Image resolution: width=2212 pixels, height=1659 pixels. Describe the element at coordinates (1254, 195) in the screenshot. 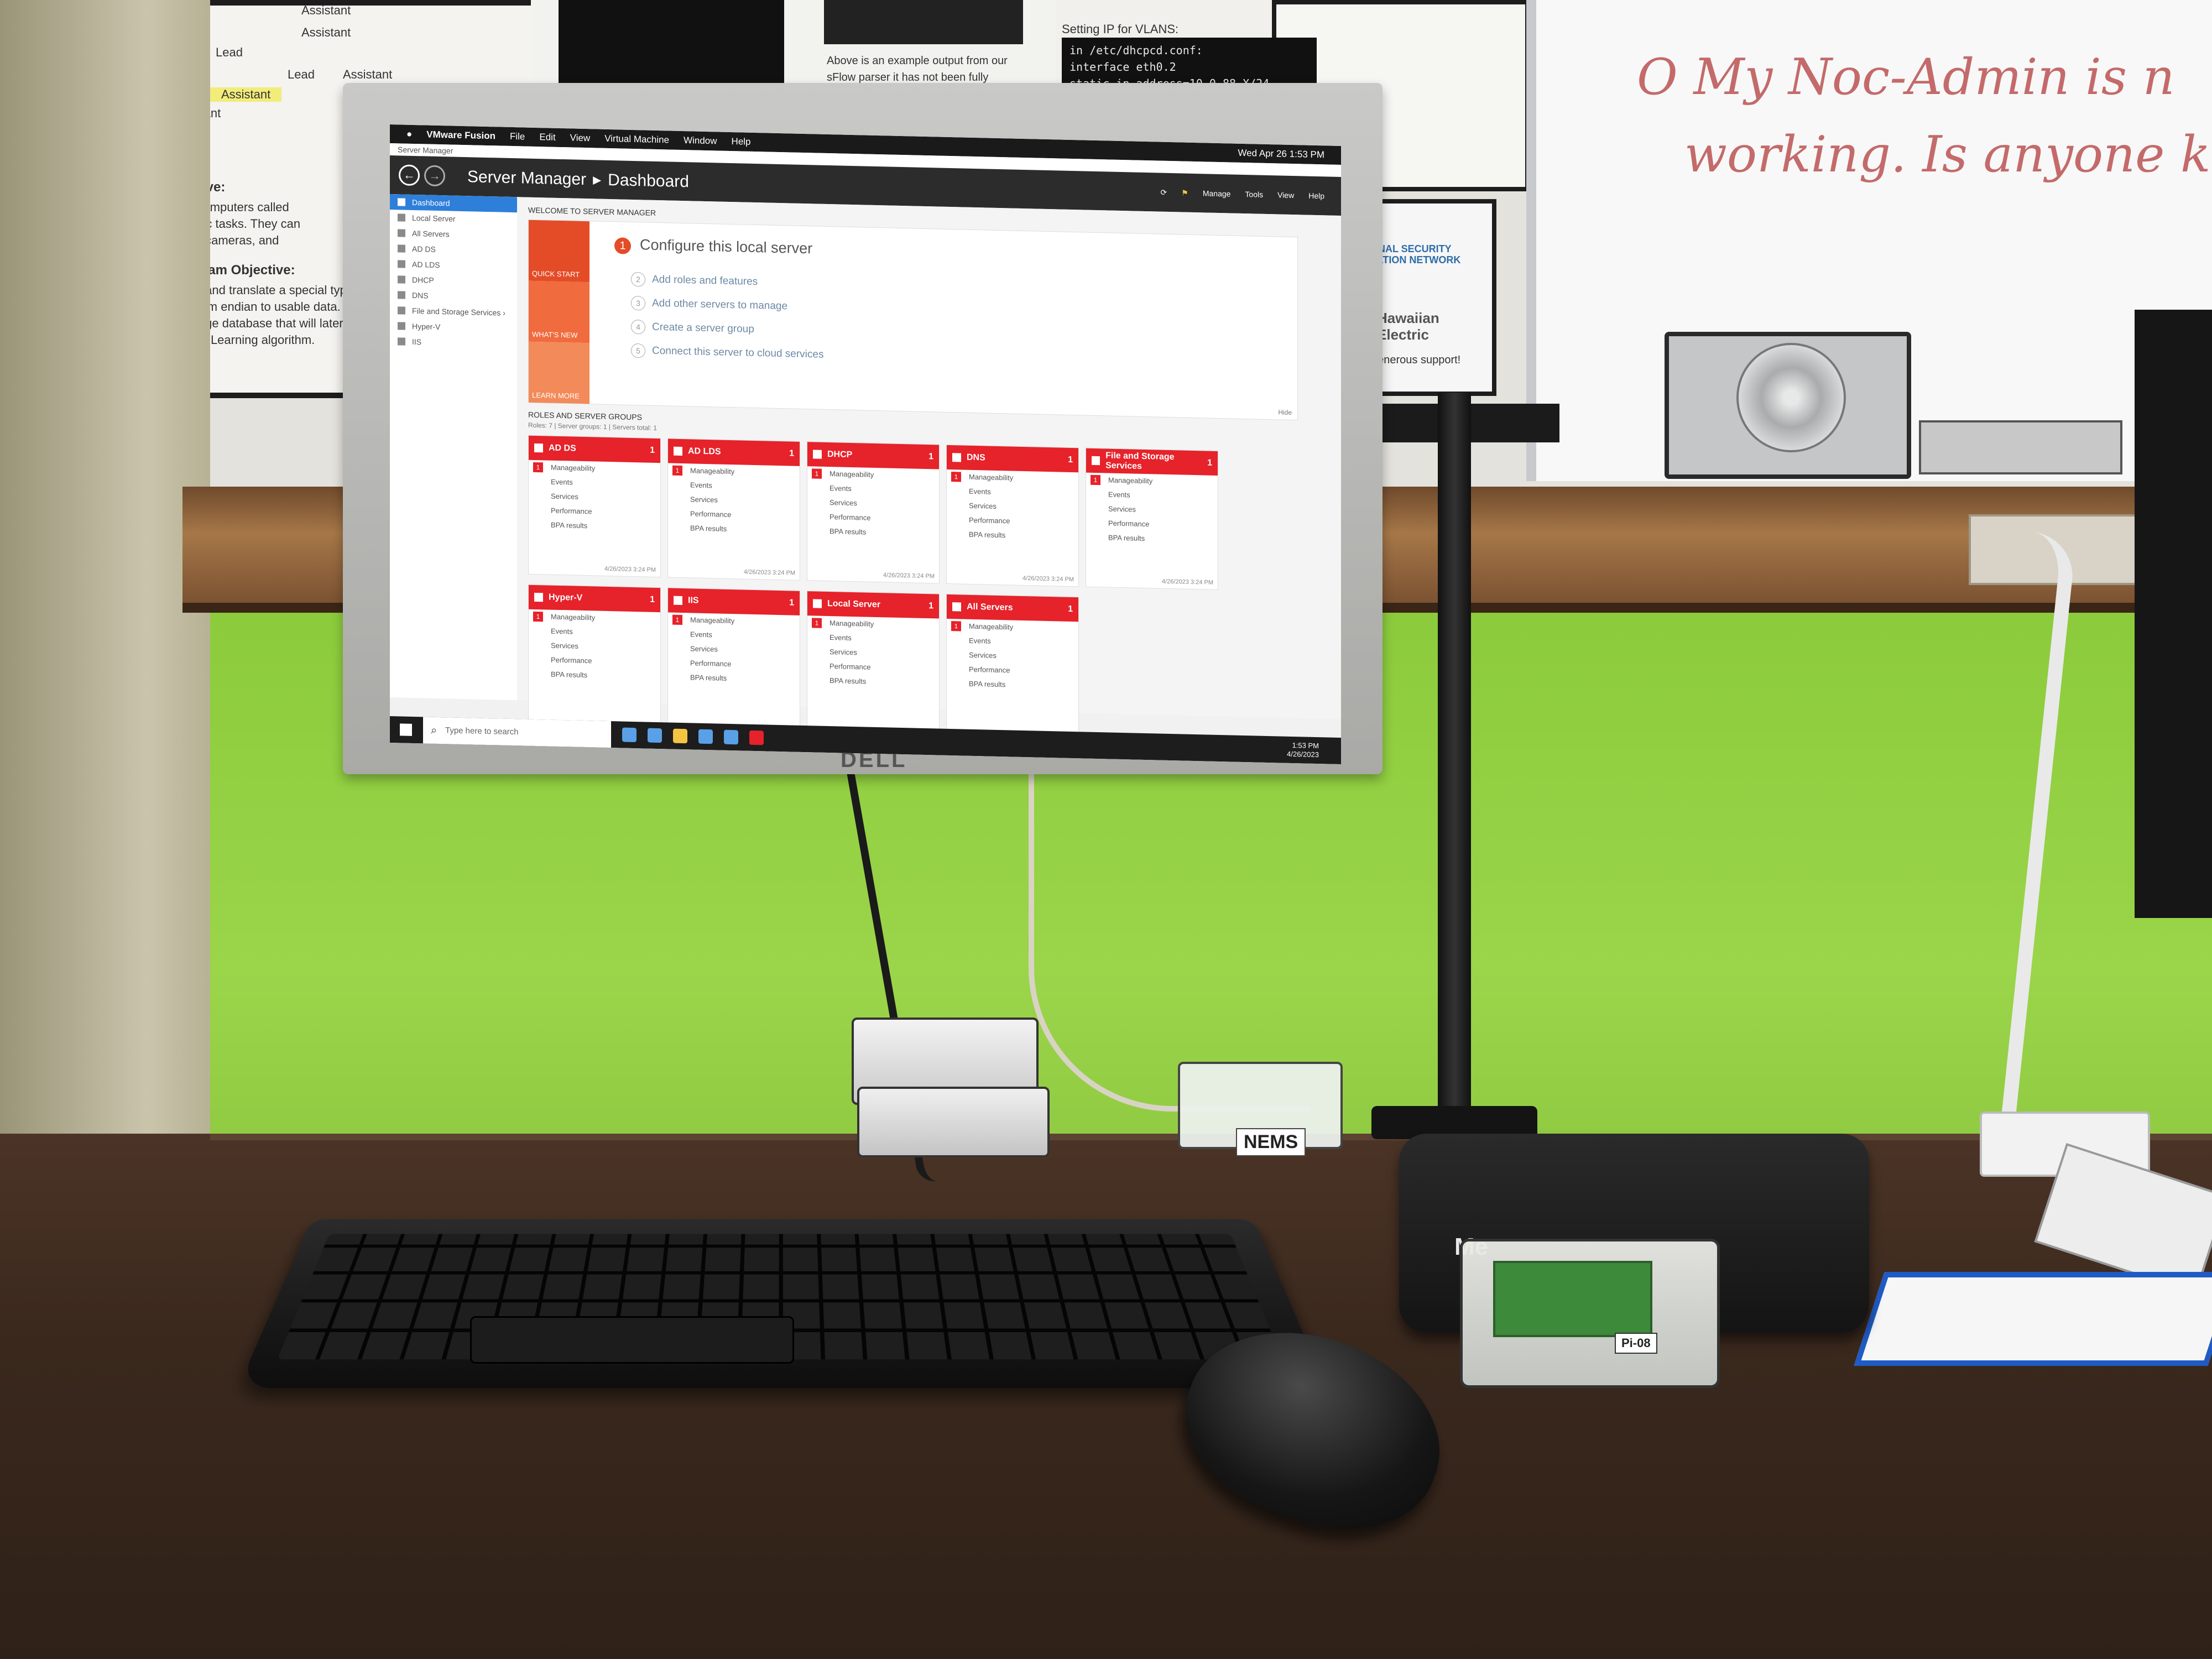

I see `menu-tools: Tools` at that location.